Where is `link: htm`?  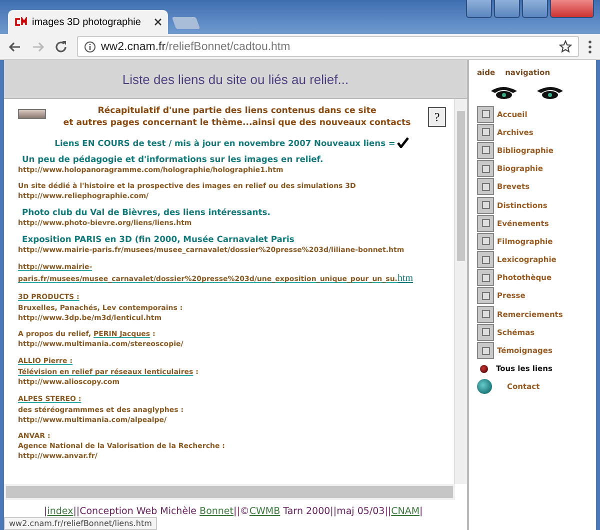 link: htm is located at coordinates (405, 278).